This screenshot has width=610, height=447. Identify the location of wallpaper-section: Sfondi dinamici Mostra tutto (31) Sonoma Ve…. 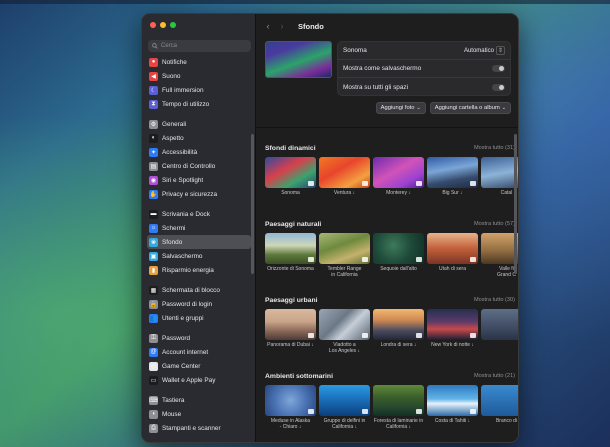
(391, 169).